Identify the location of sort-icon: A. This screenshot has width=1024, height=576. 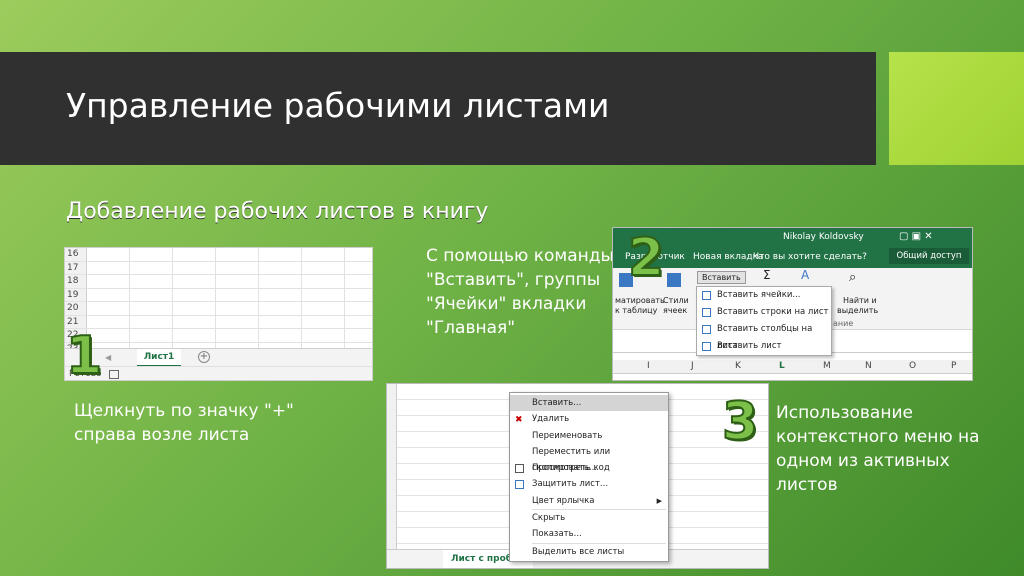
(805, 275).